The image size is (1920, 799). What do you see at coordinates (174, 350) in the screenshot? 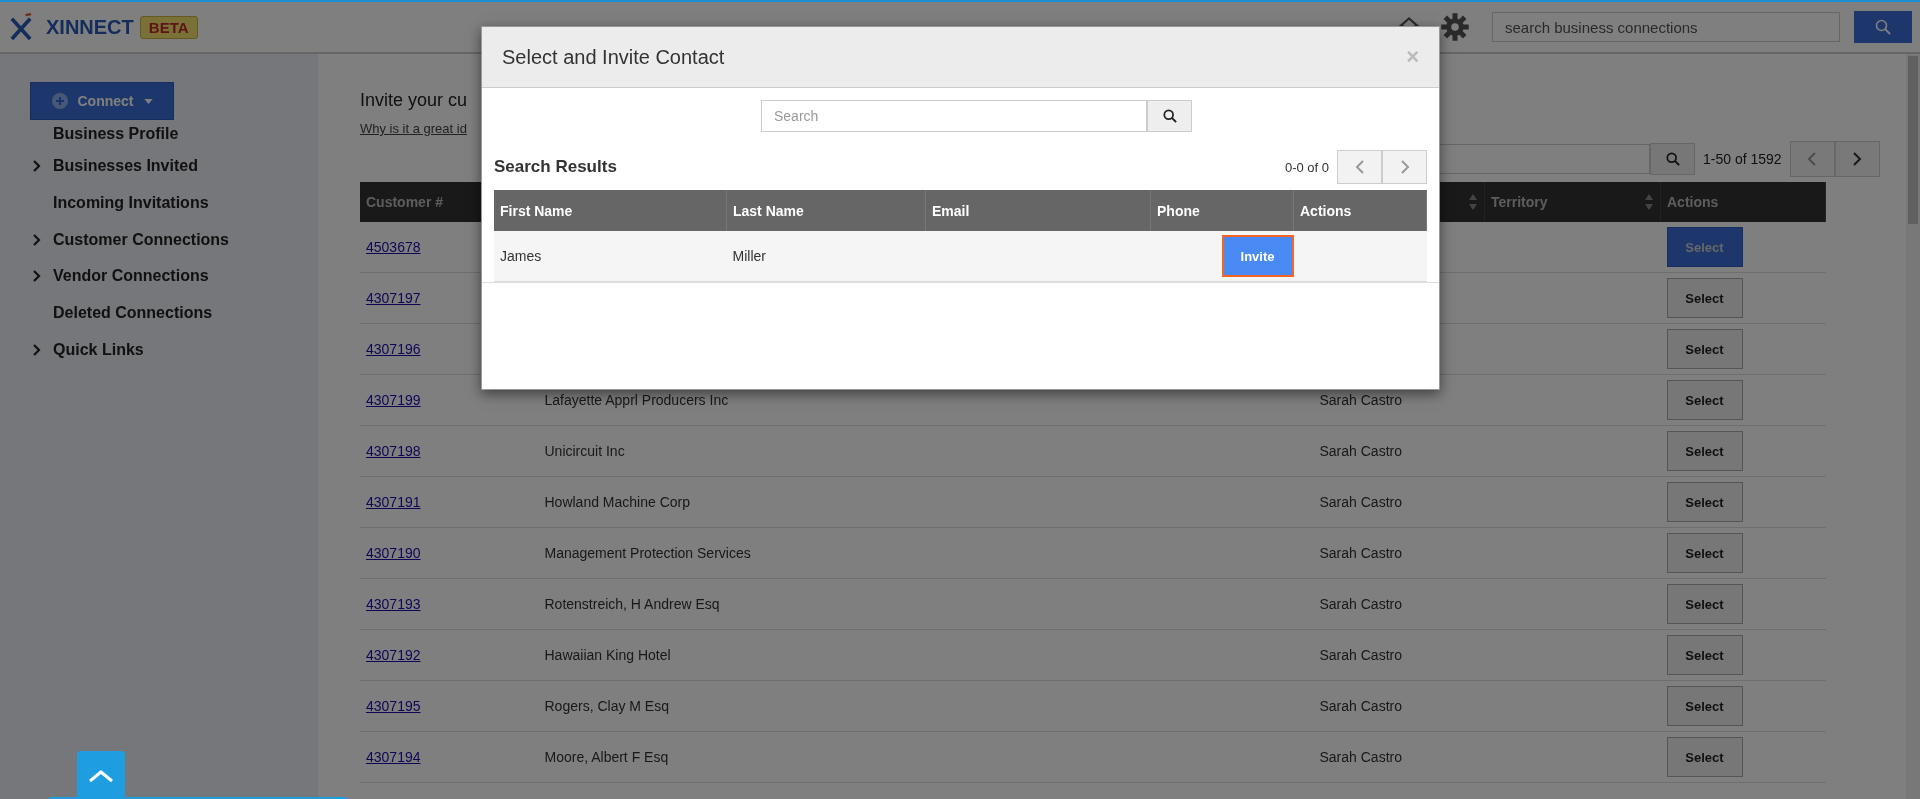
I see `sidebar-item: Quick Links` at bounding box center [174, 350].